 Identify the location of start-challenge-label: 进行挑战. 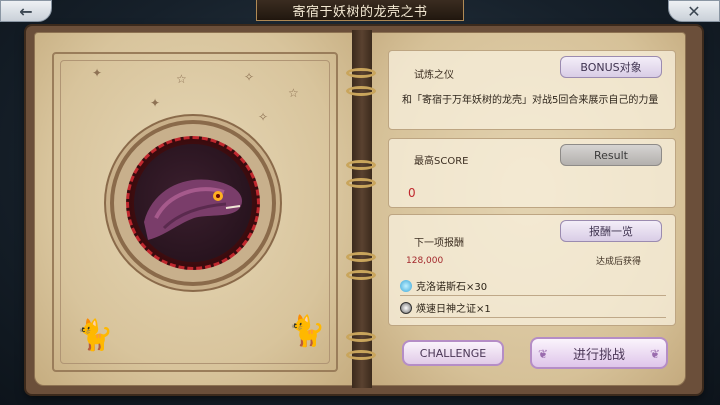
(598, 355).